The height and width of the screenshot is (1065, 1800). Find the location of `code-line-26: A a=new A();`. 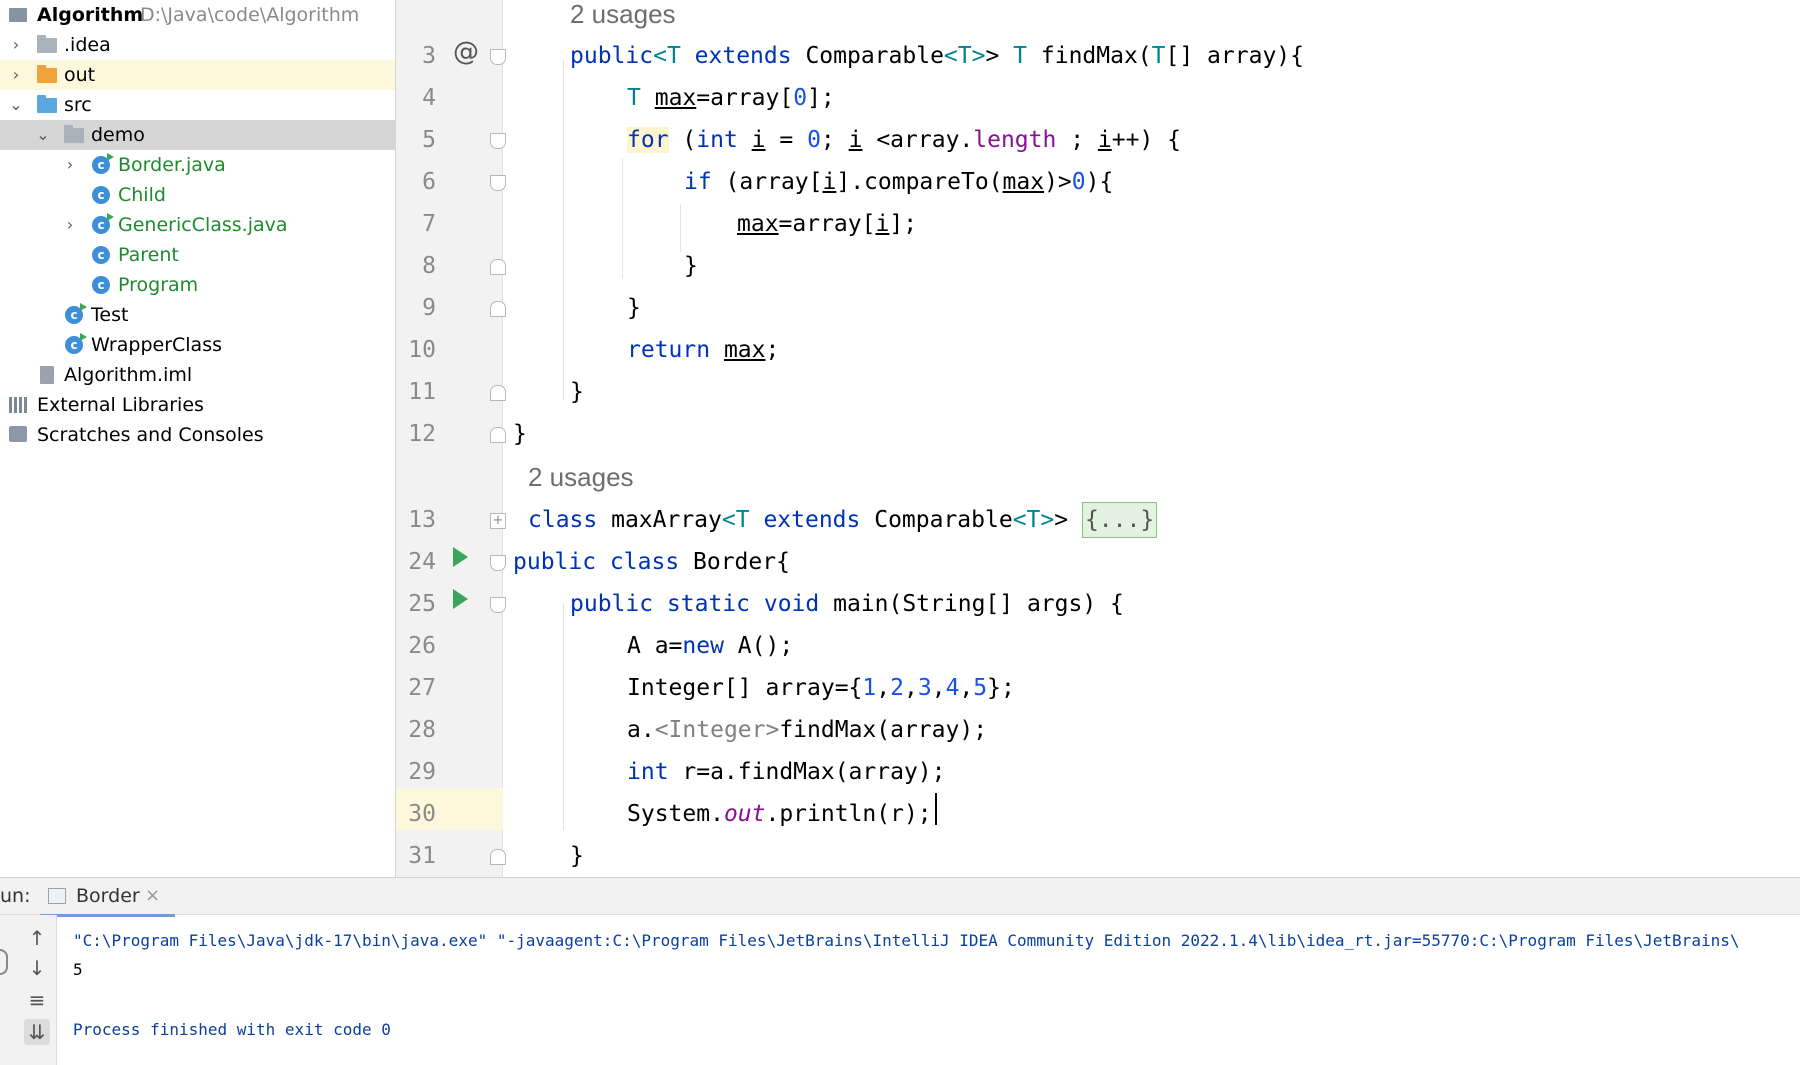

code-line-26: A a=new A(); is located at coordinates (710, 646).